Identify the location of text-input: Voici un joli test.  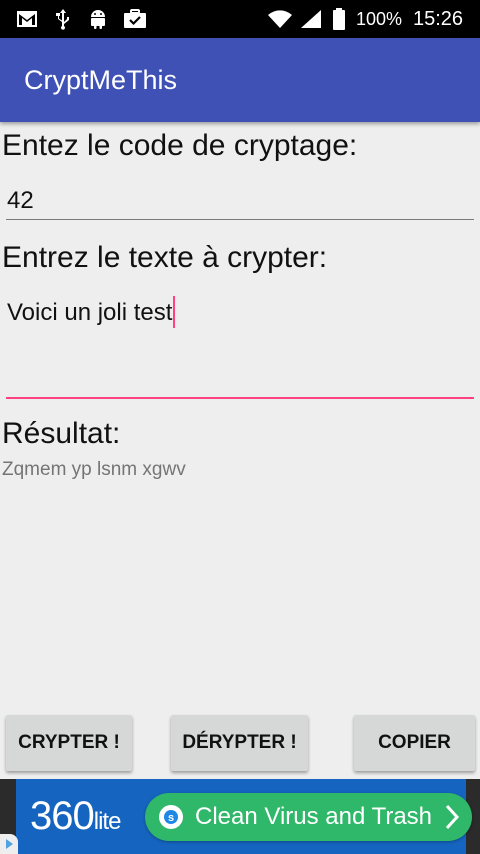
(240, 346).